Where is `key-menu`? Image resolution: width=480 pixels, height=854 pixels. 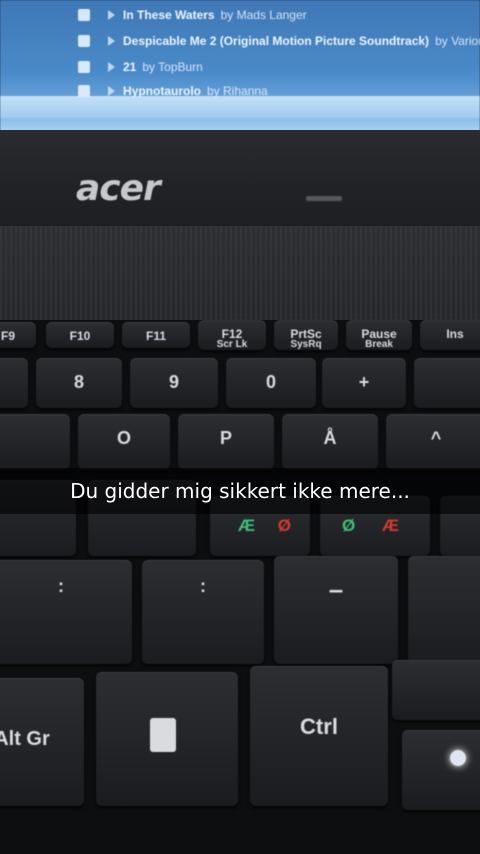
key-menu is located at coordinates (167, 739).